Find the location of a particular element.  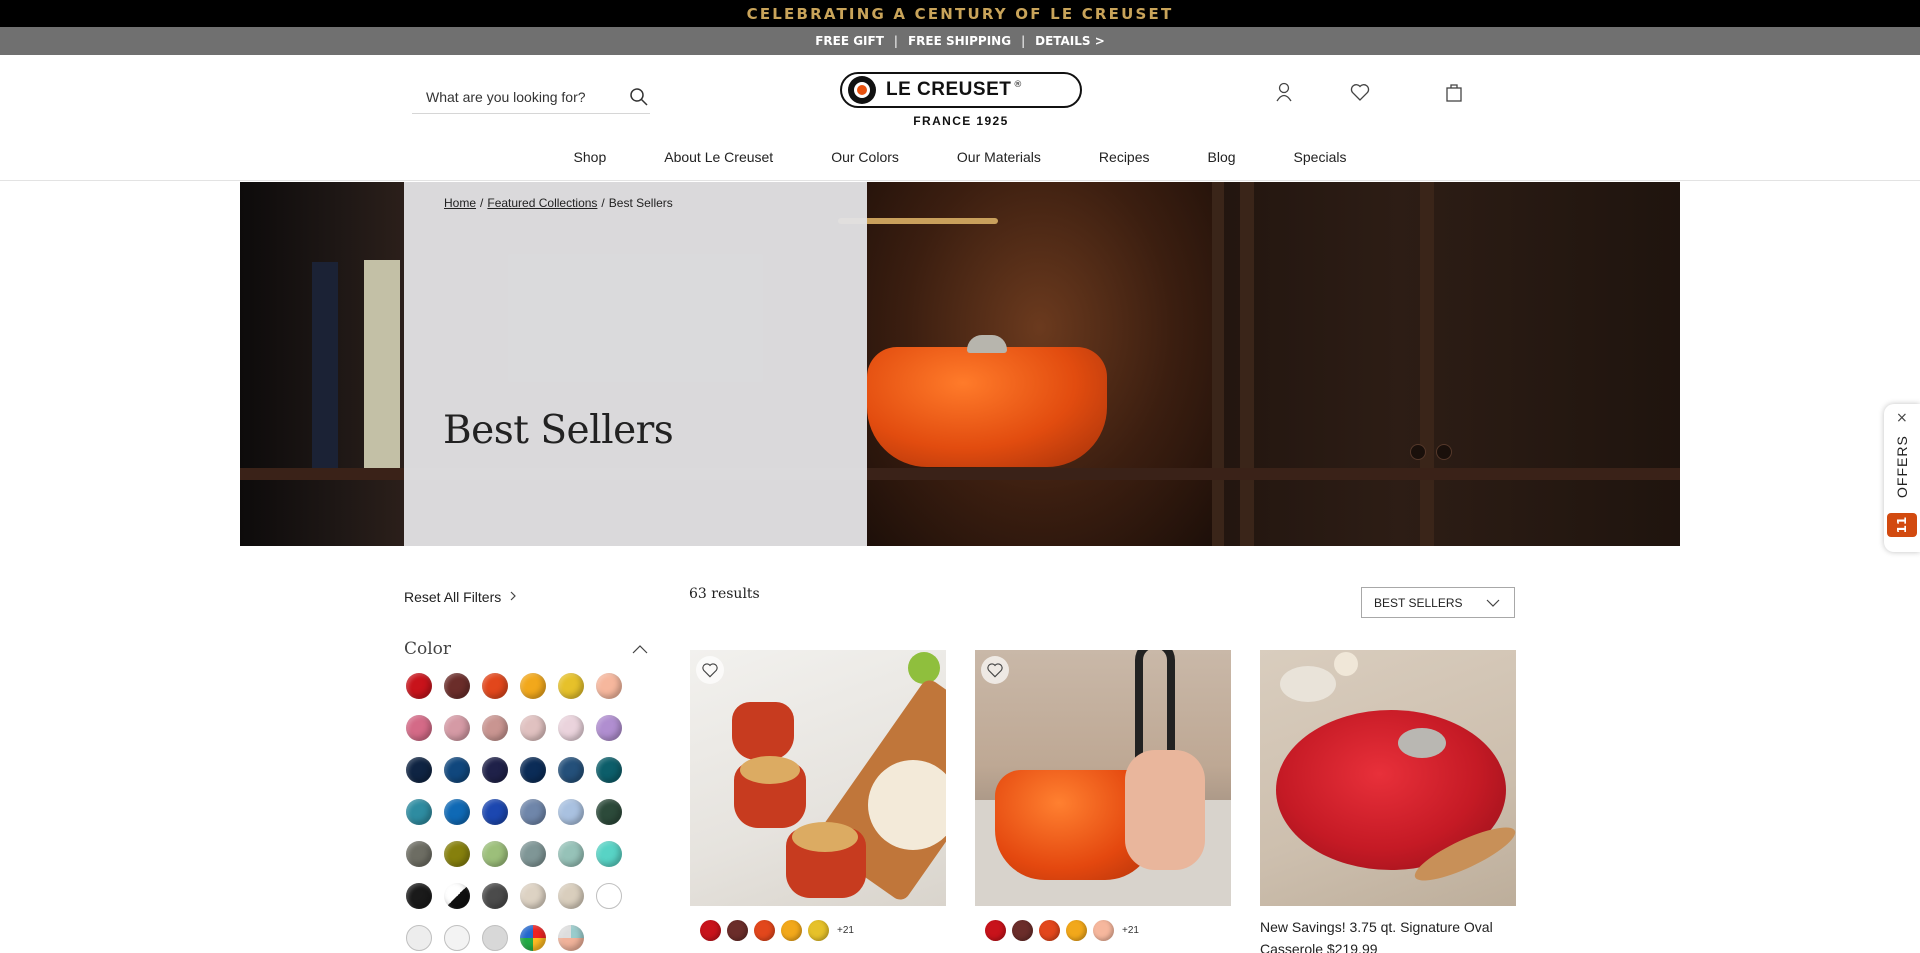

reset-filters-button: Reset All Filters is located at coordinates (460, 597).